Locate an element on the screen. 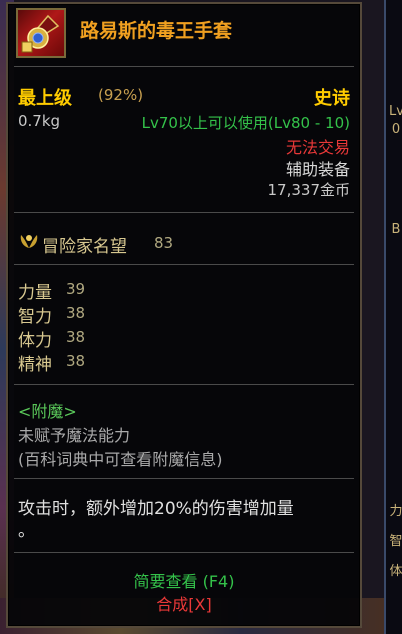 Image resolution: width=402 pixels, height=634 pixels. summary-view-button: 简要查看 (F4) is located at coordinates (184, 580).